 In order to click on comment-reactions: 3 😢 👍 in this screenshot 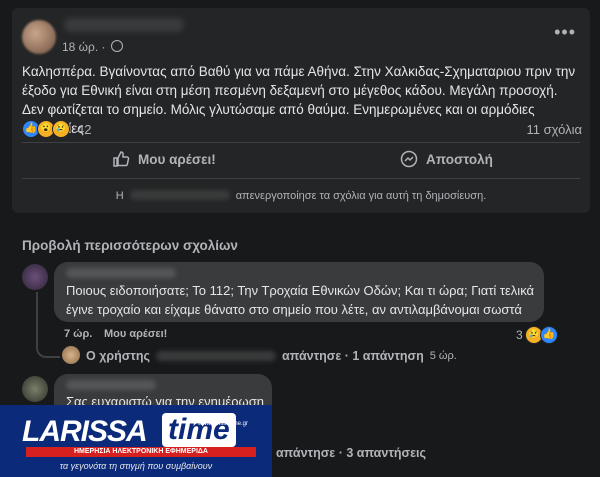, I will do `click(537, 335)`.